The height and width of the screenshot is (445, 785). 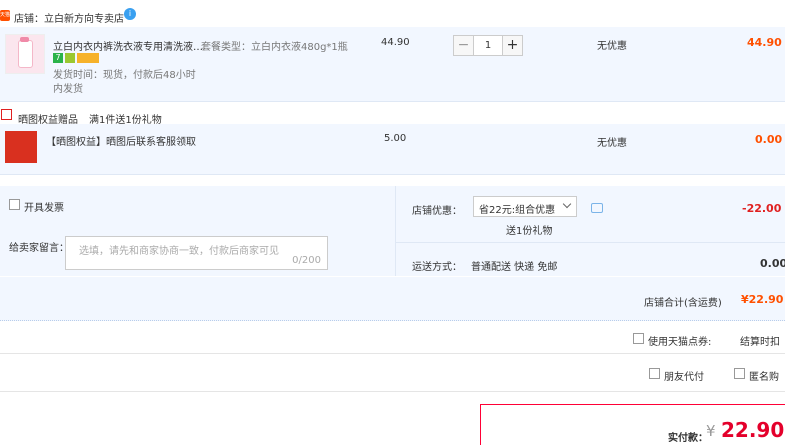 I want to click on store-total-amount: ¥22.90, so click(x=762, y=299).